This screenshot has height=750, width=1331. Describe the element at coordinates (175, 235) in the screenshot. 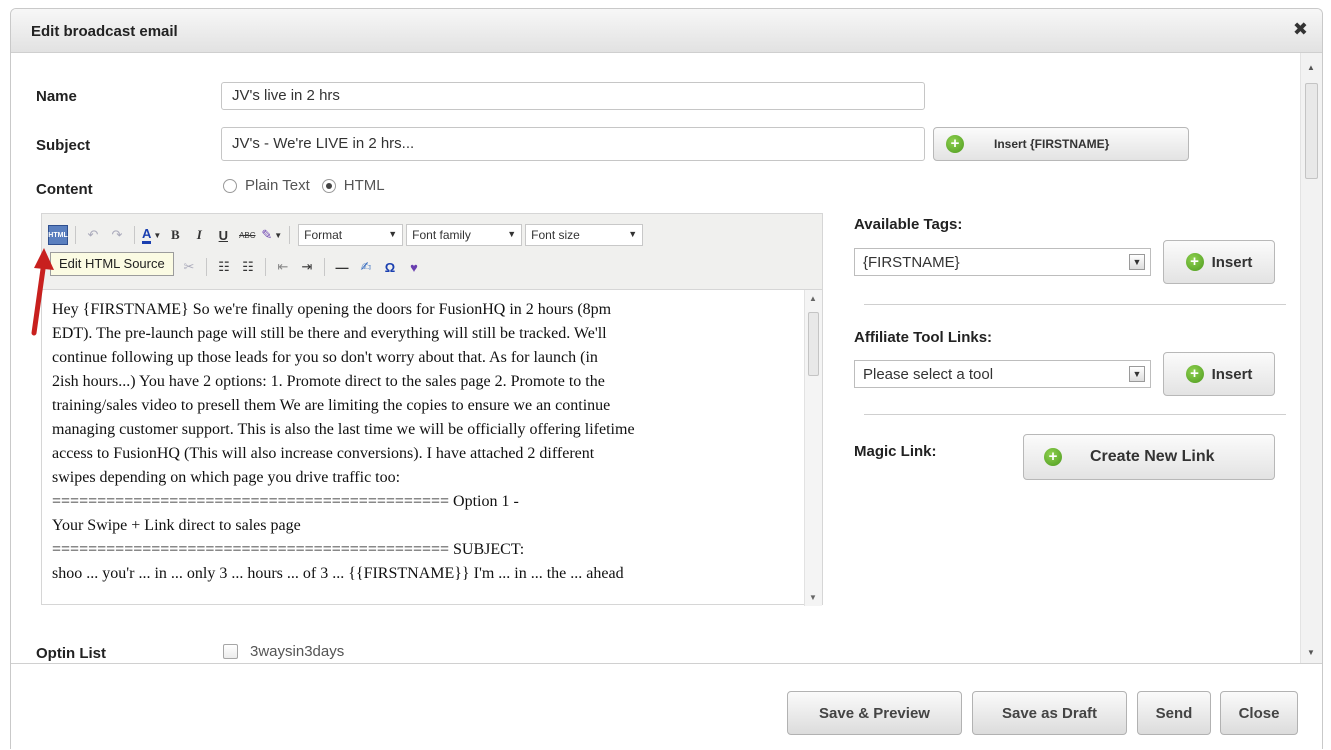

I see `bold-icon: B` at that location.